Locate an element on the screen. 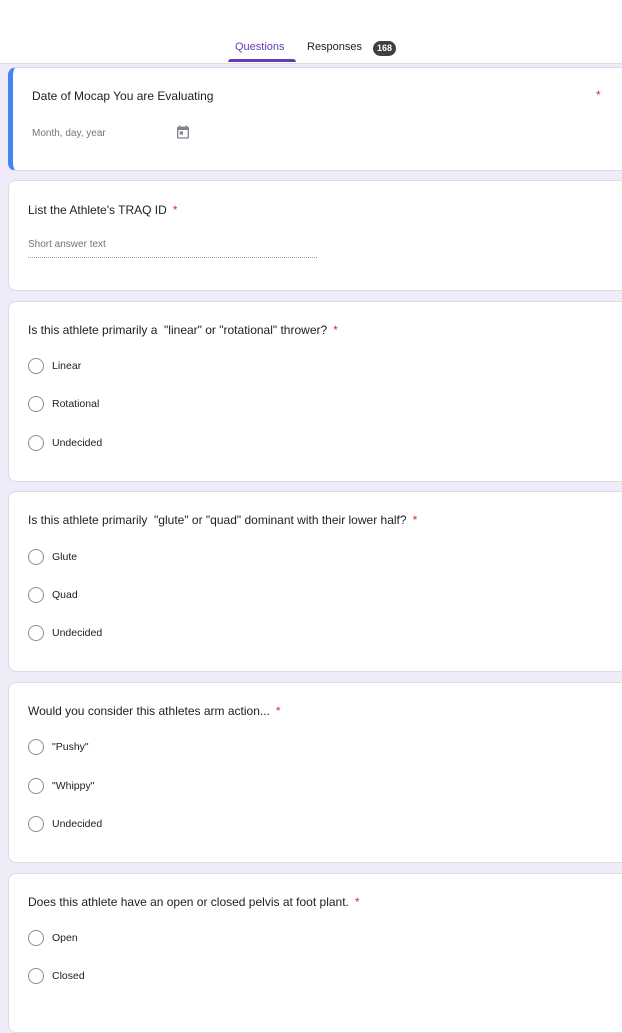 This screenshot has height=1033, width=622. option-label: Linear is located at coordinates (67, 366).